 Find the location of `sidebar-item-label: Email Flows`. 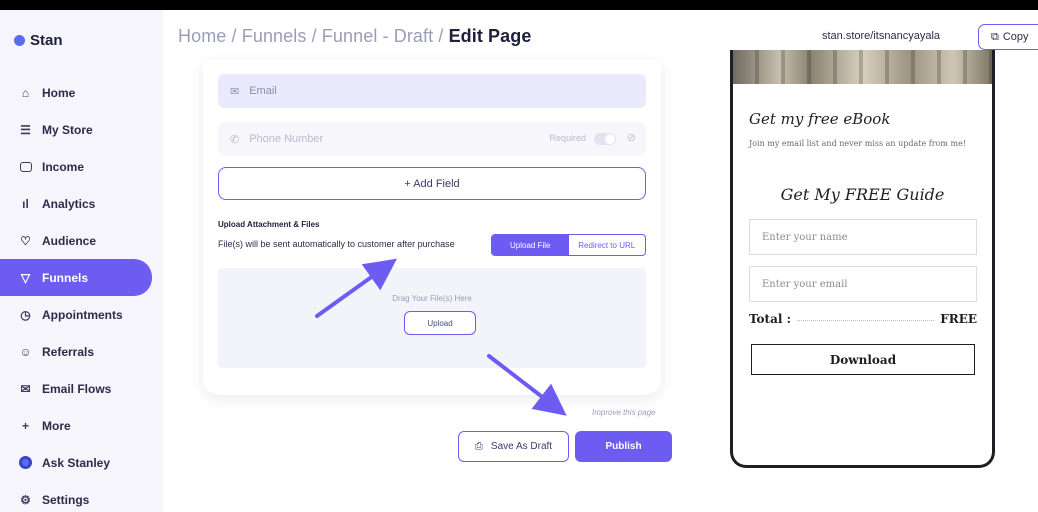

sidebar-item-label: Email Flows is located at coordinates (77, 388).